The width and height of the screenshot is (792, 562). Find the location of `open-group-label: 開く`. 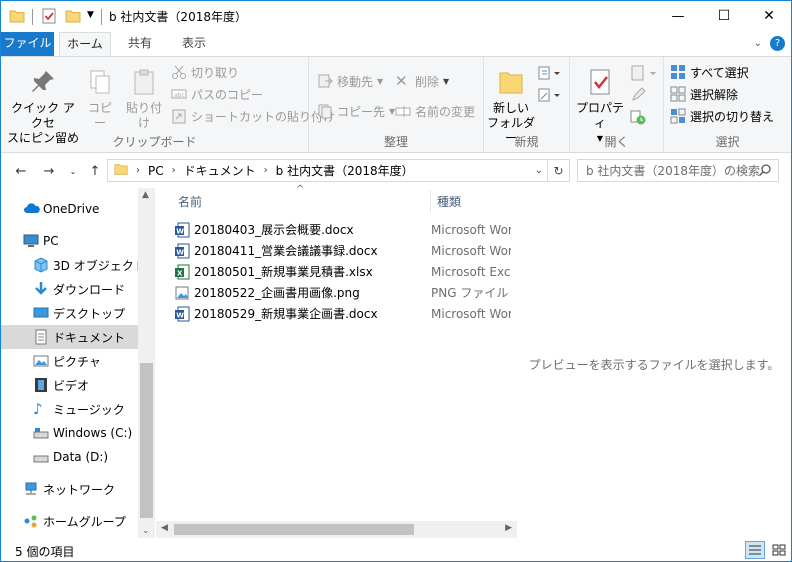

open-group-label: 開く is located at coordinates (616, 142).